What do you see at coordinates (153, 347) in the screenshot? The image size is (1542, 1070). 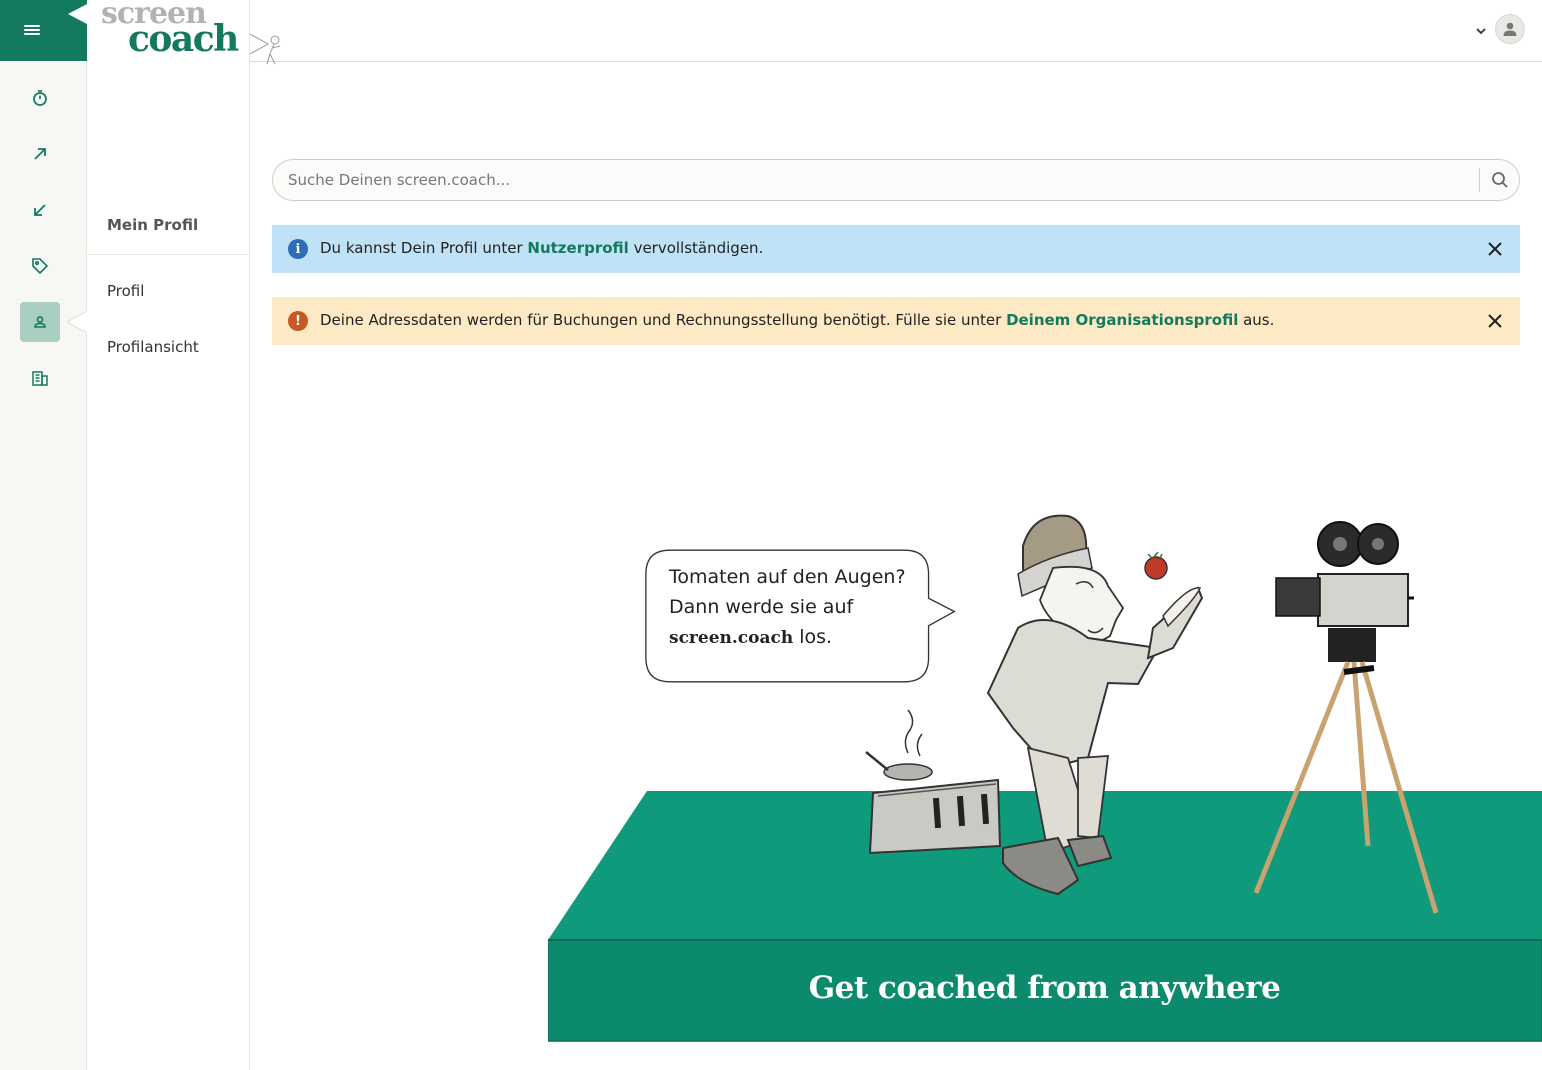 I see `subnav-item-profilansicht: Profilansicht` at bounding box center [153, 347].